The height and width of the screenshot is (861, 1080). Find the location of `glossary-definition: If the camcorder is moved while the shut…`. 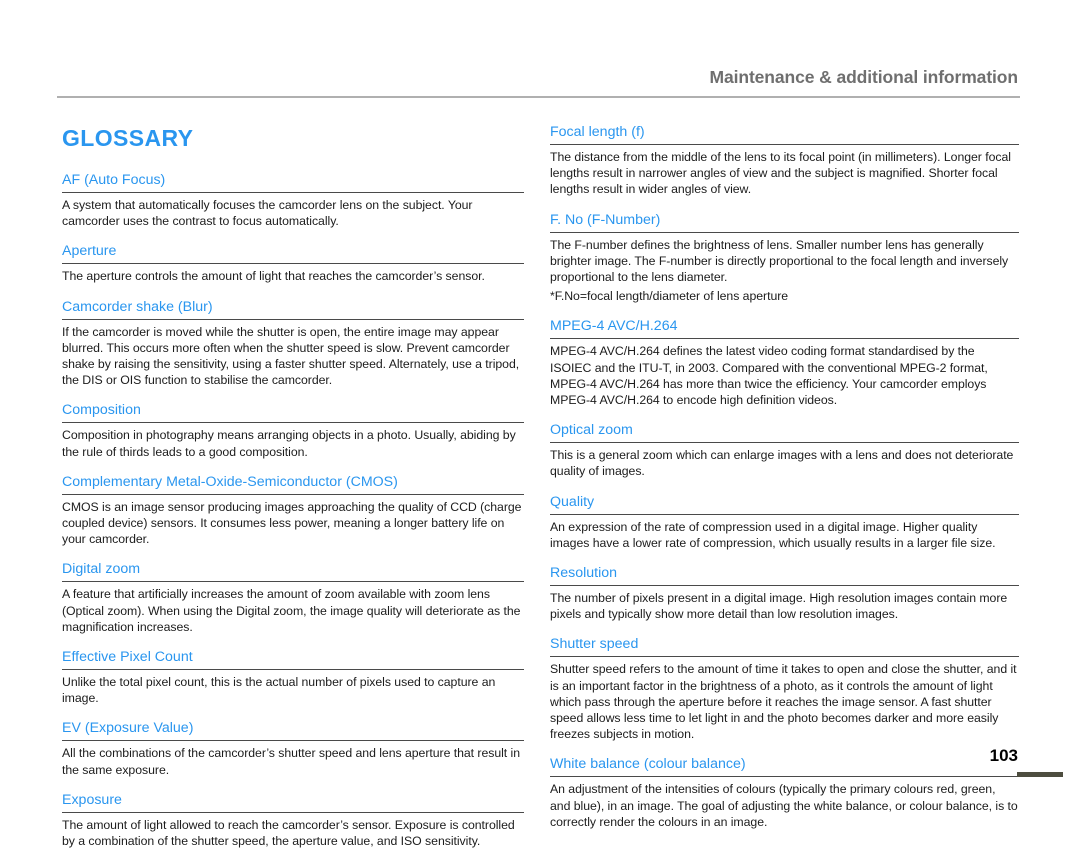

glossary-definition: If the camcorder is moved while the shut… is located at coordinates (291, 356).